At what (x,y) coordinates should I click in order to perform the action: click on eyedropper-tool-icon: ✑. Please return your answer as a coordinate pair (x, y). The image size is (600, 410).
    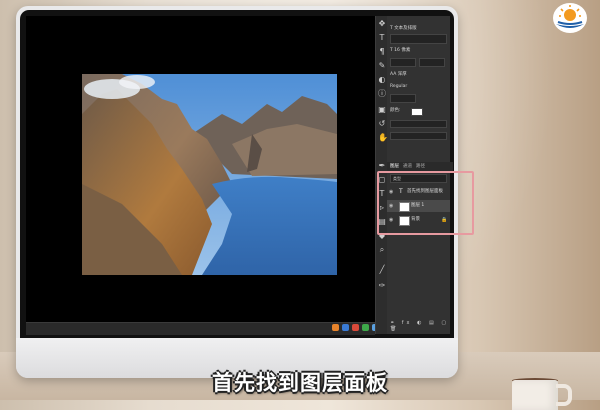
    Looking at the image, I should click on (382, 286).